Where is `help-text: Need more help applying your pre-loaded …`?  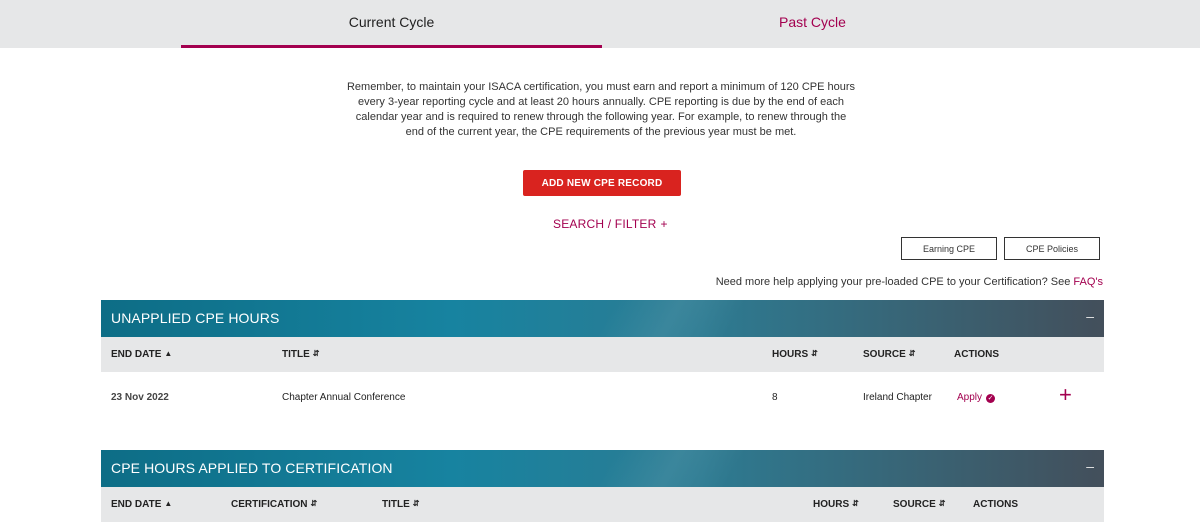
help-text: Need more help applying your pre-loaded … is located at coordinates (909, 282).